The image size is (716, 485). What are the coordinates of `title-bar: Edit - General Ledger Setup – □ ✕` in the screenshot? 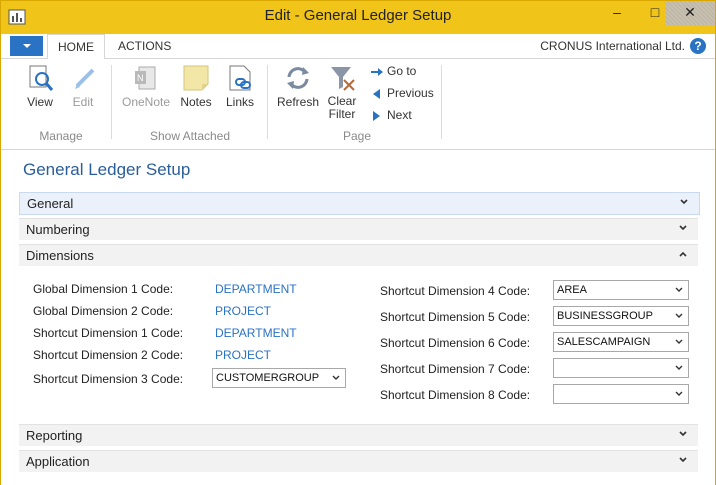 It's located at (358, 17).